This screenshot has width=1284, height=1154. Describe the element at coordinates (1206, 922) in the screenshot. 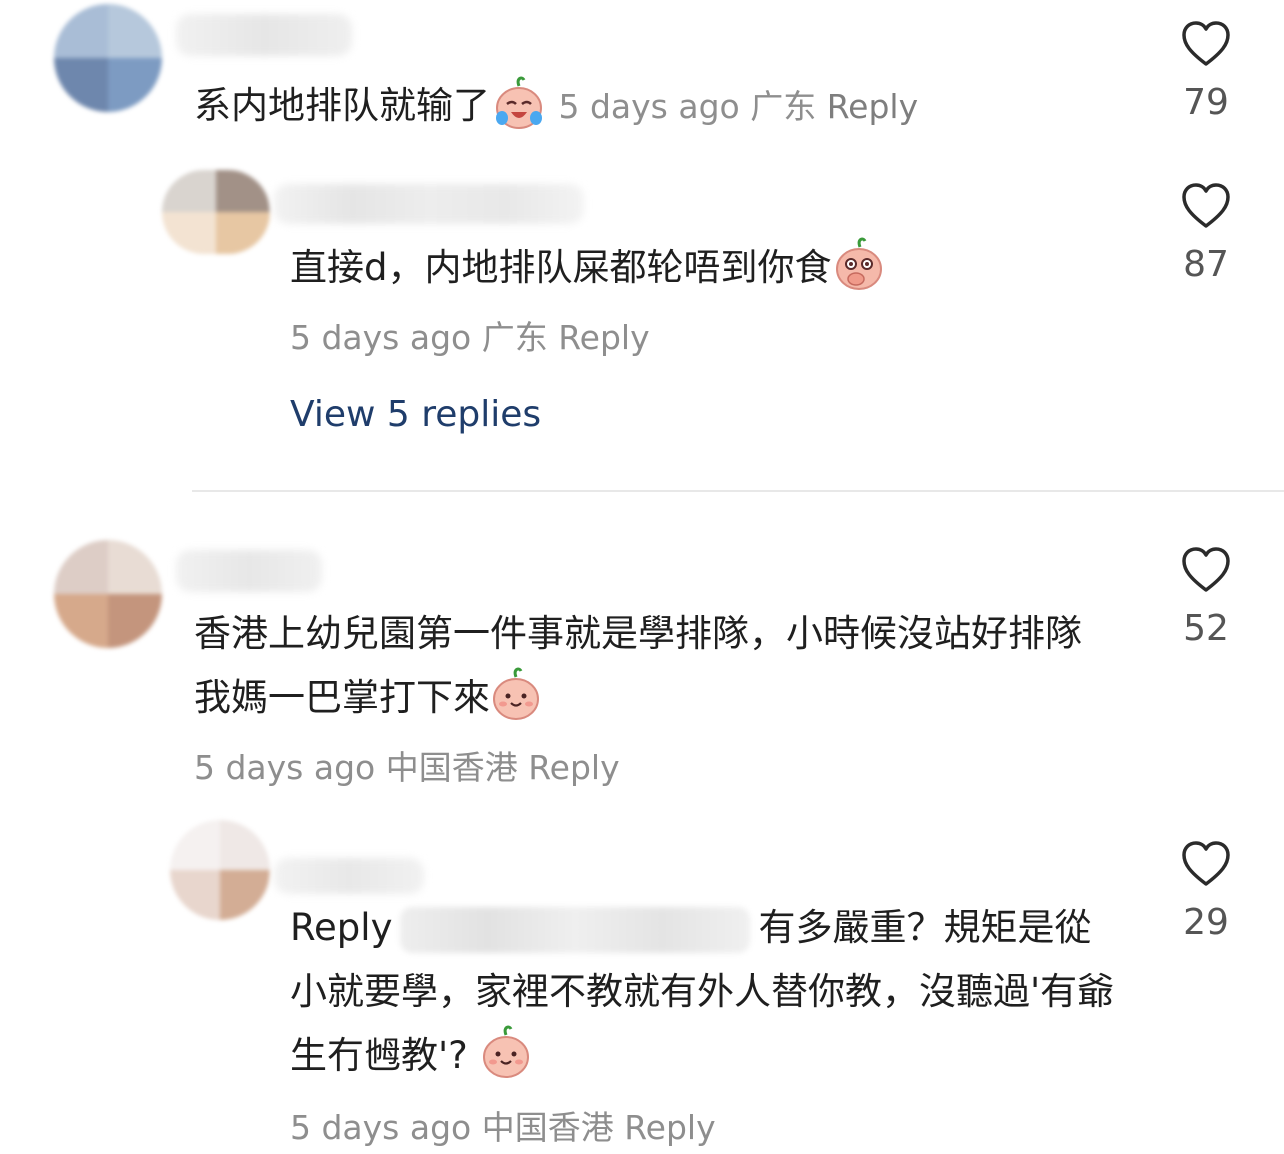

I see `like-count: 29` at that location.